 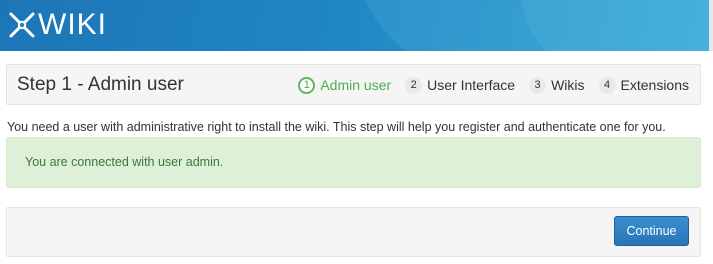 What do you see at coordinates (616, 25) in the screenshot?
I see `header-decoration` at bounding box center [616, 25].